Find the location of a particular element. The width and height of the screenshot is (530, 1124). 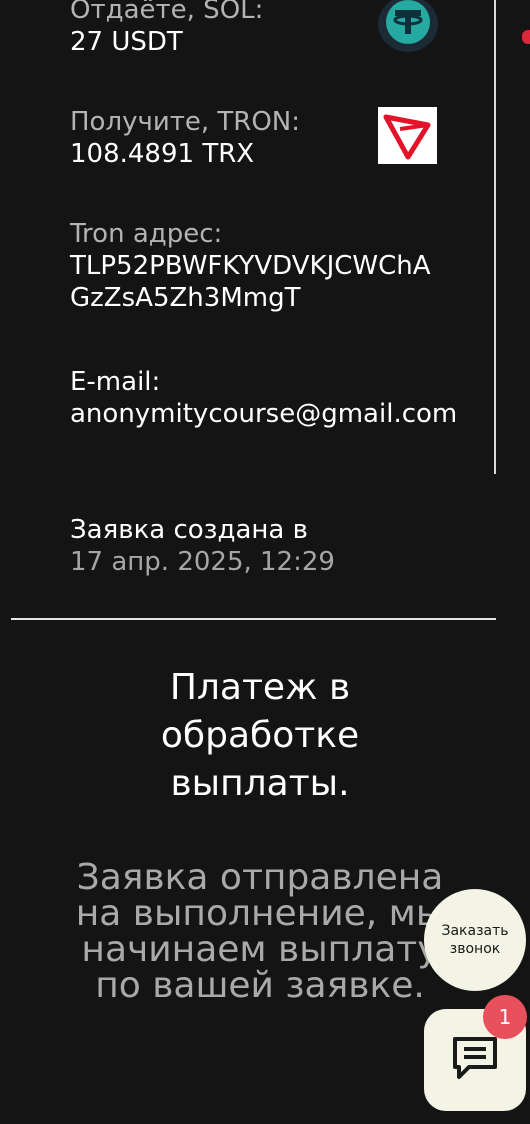

chat-notification-badge: 1 is located at coordinates (505, 1017).